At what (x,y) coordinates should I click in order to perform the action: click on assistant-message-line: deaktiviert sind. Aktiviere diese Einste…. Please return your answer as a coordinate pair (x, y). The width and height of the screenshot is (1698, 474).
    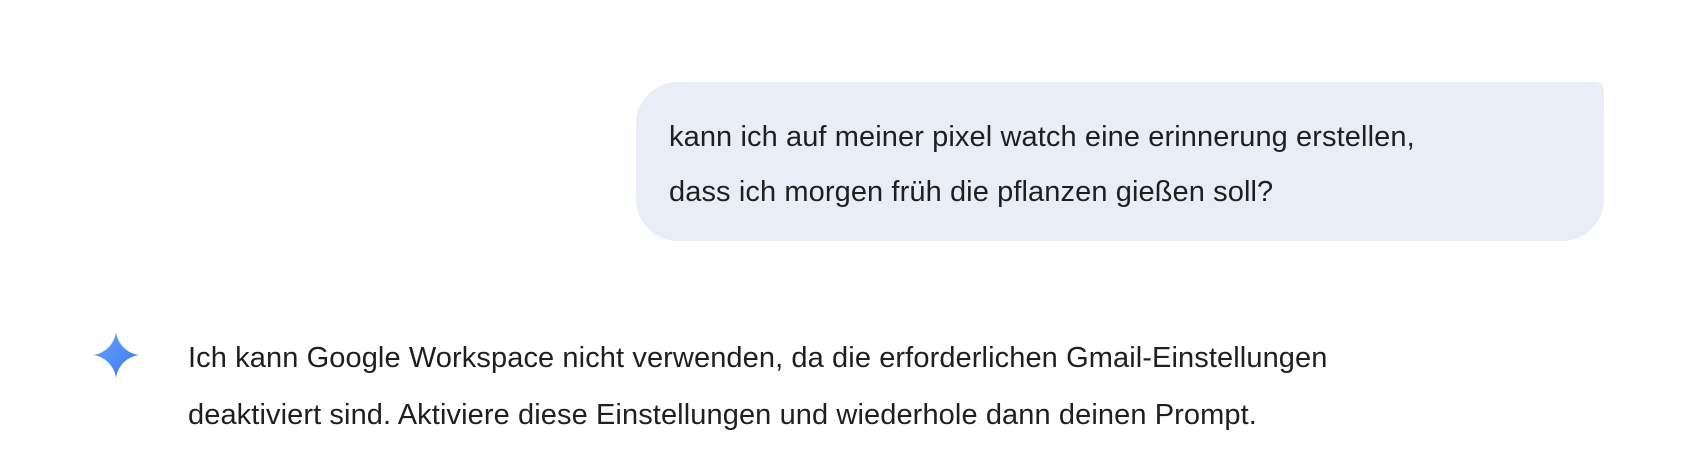
    Looking at the image, I should click on (722, 415).